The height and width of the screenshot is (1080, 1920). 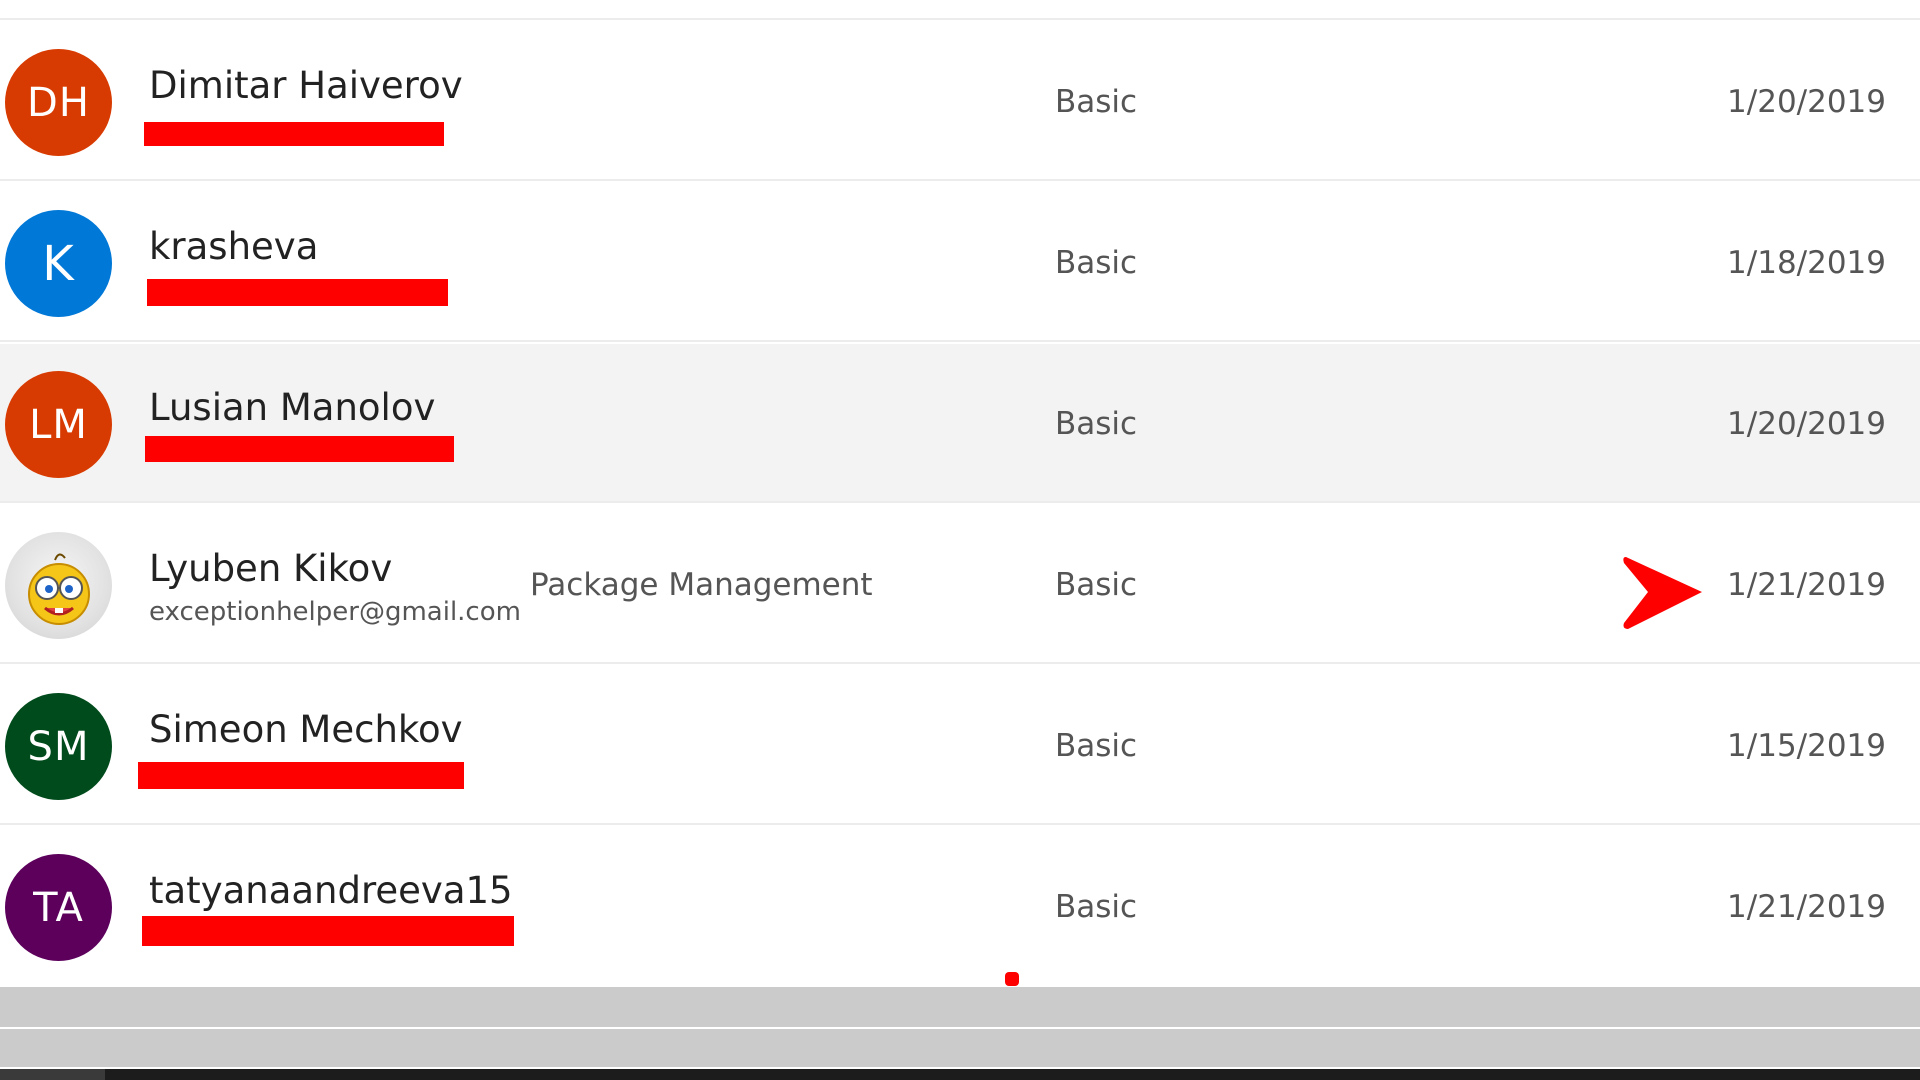 What do you see at coordinates (234, 246) in the screenshot?
I see `user-name: krasheva` at bounding box center [234, 246].